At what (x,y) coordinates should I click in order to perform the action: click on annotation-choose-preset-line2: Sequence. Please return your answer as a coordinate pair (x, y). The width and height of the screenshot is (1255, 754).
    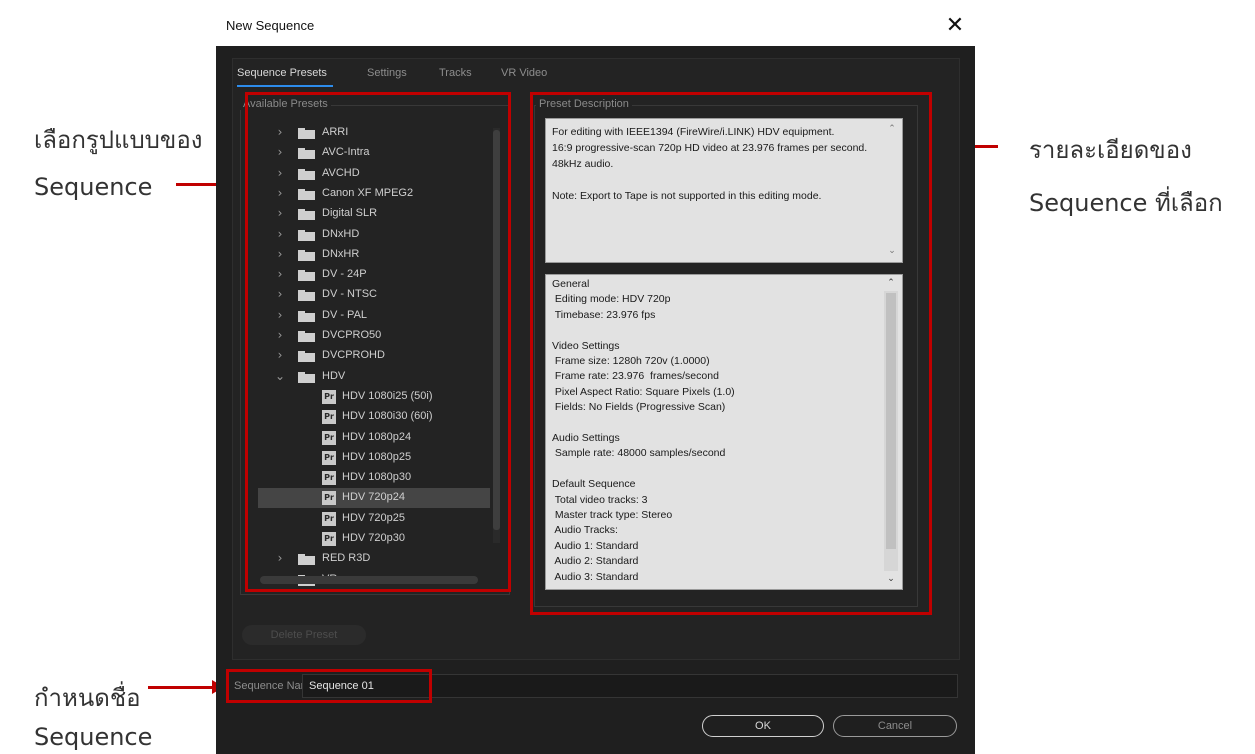
    Looking at the image, I should click on (93, 187).